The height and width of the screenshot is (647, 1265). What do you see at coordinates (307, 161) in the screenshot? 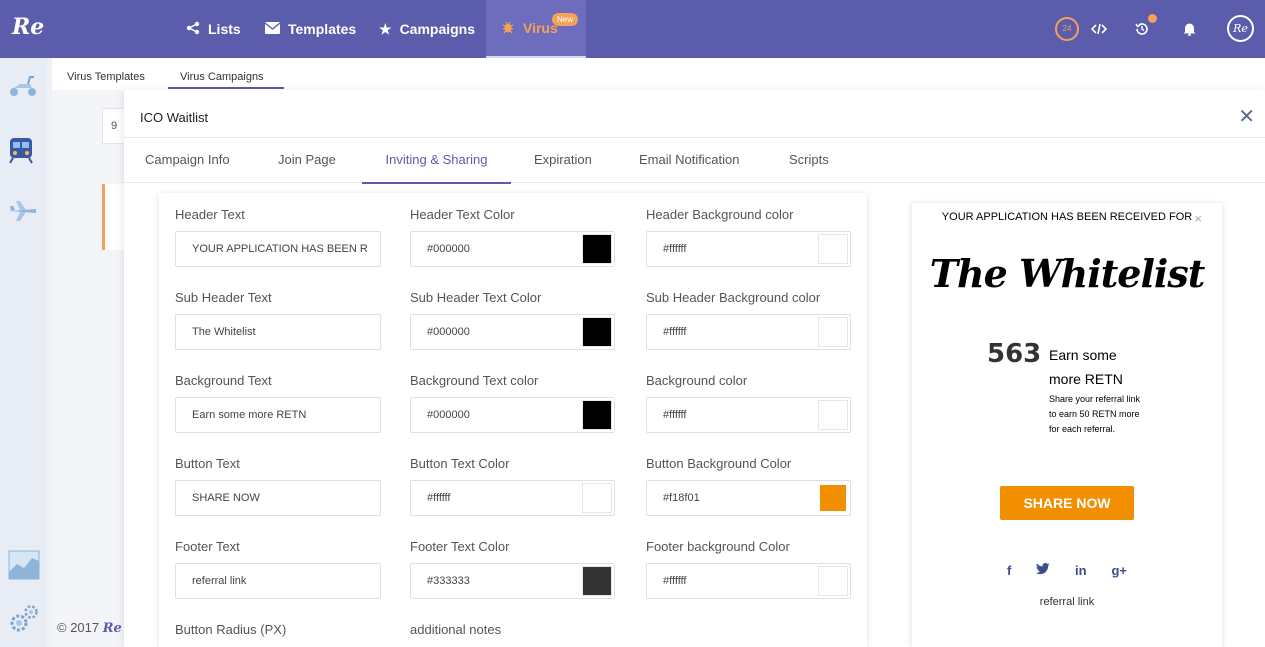
I see `tab-join-page: Join Page` at bounding box center [307, 161].